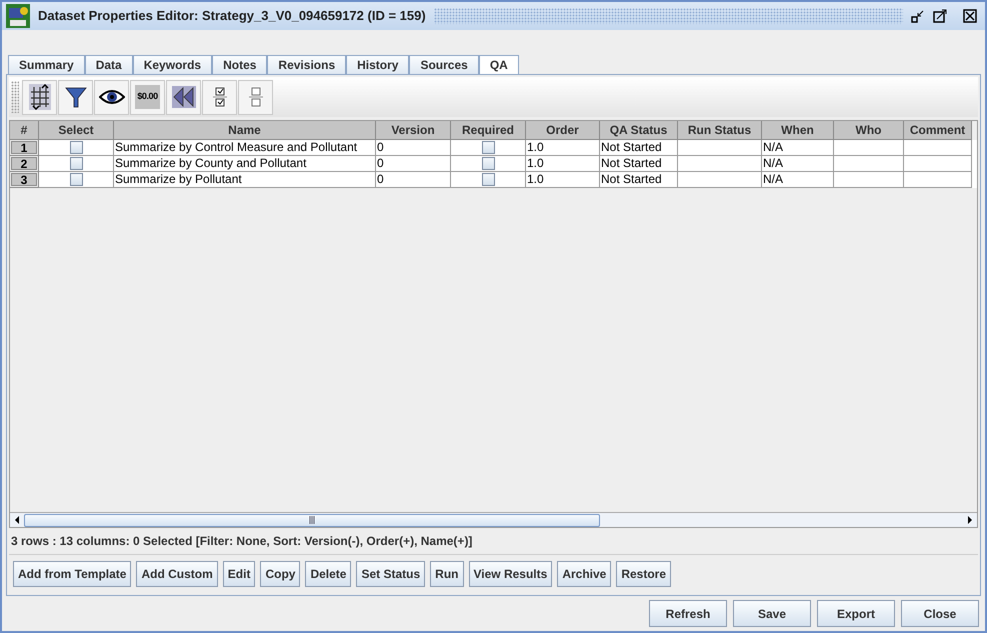  I want to click on column-header: Required, so click(488, 130).